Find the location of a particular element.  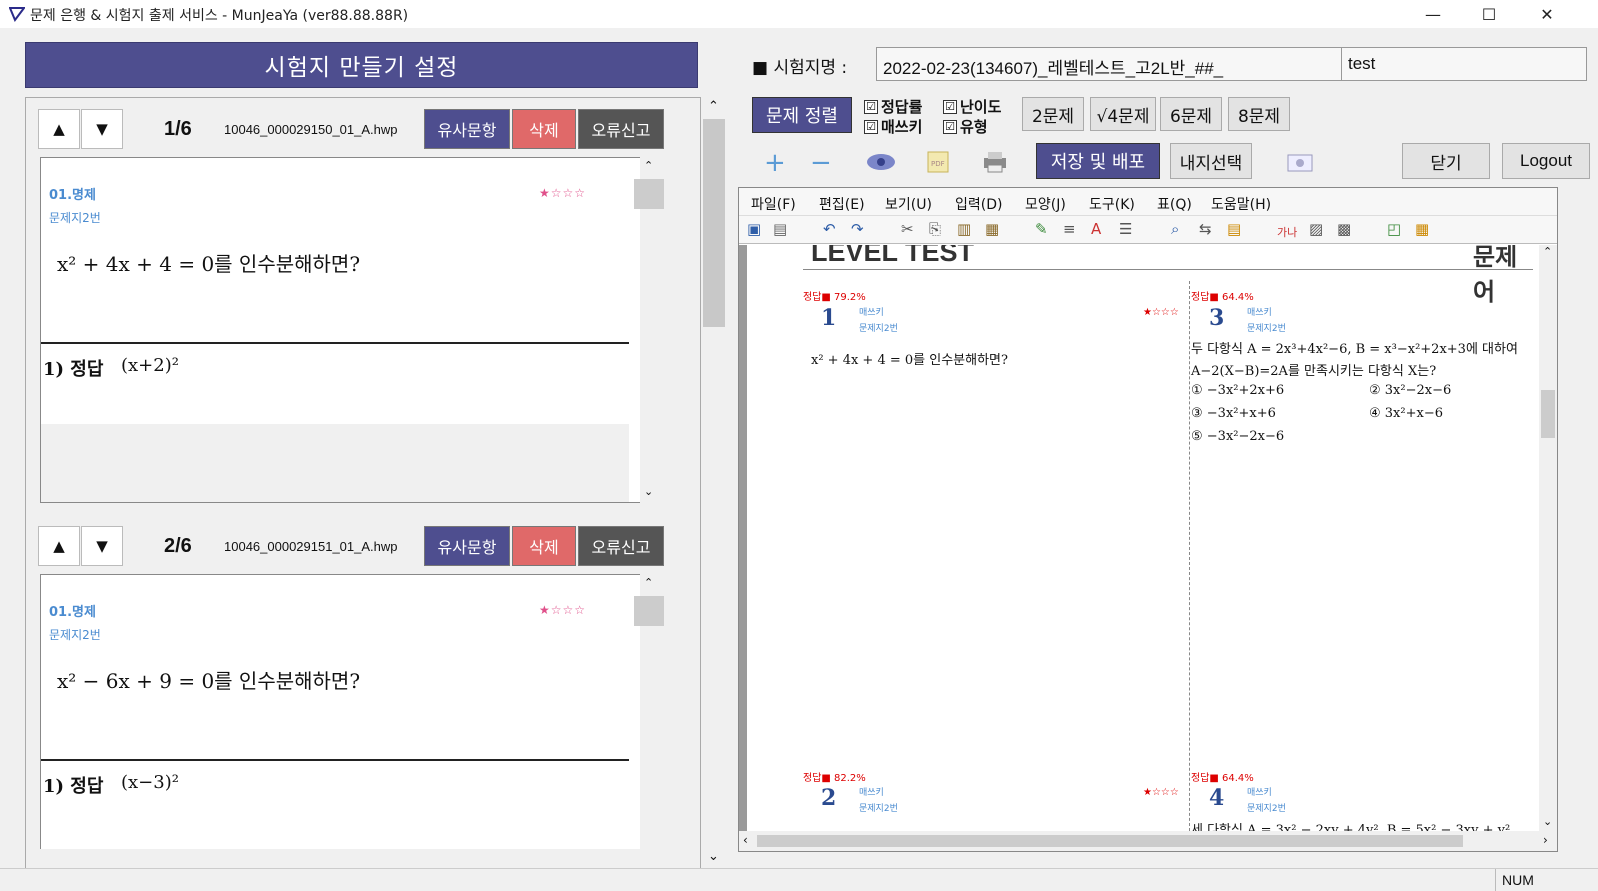

char-shape-icon: A is located at coordinates (1096, 229).